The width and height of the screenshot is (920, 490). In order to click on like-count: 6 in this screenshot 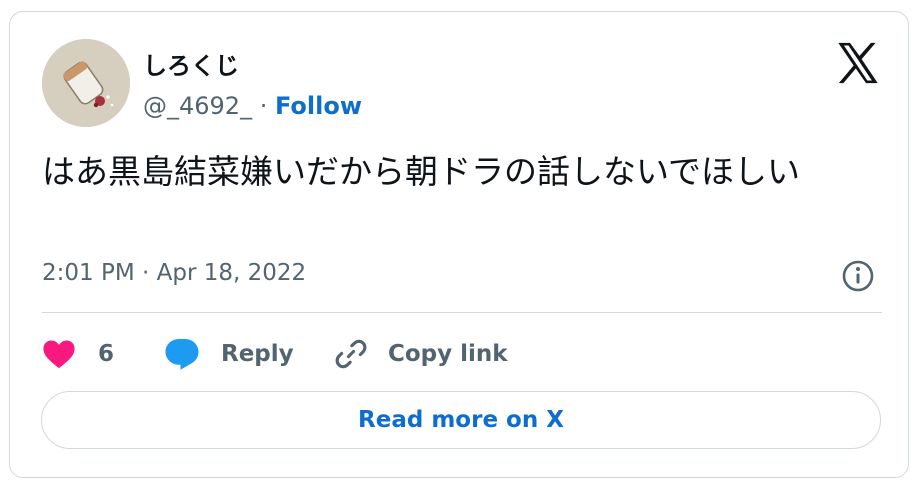, I will do `click(106, 354)`.